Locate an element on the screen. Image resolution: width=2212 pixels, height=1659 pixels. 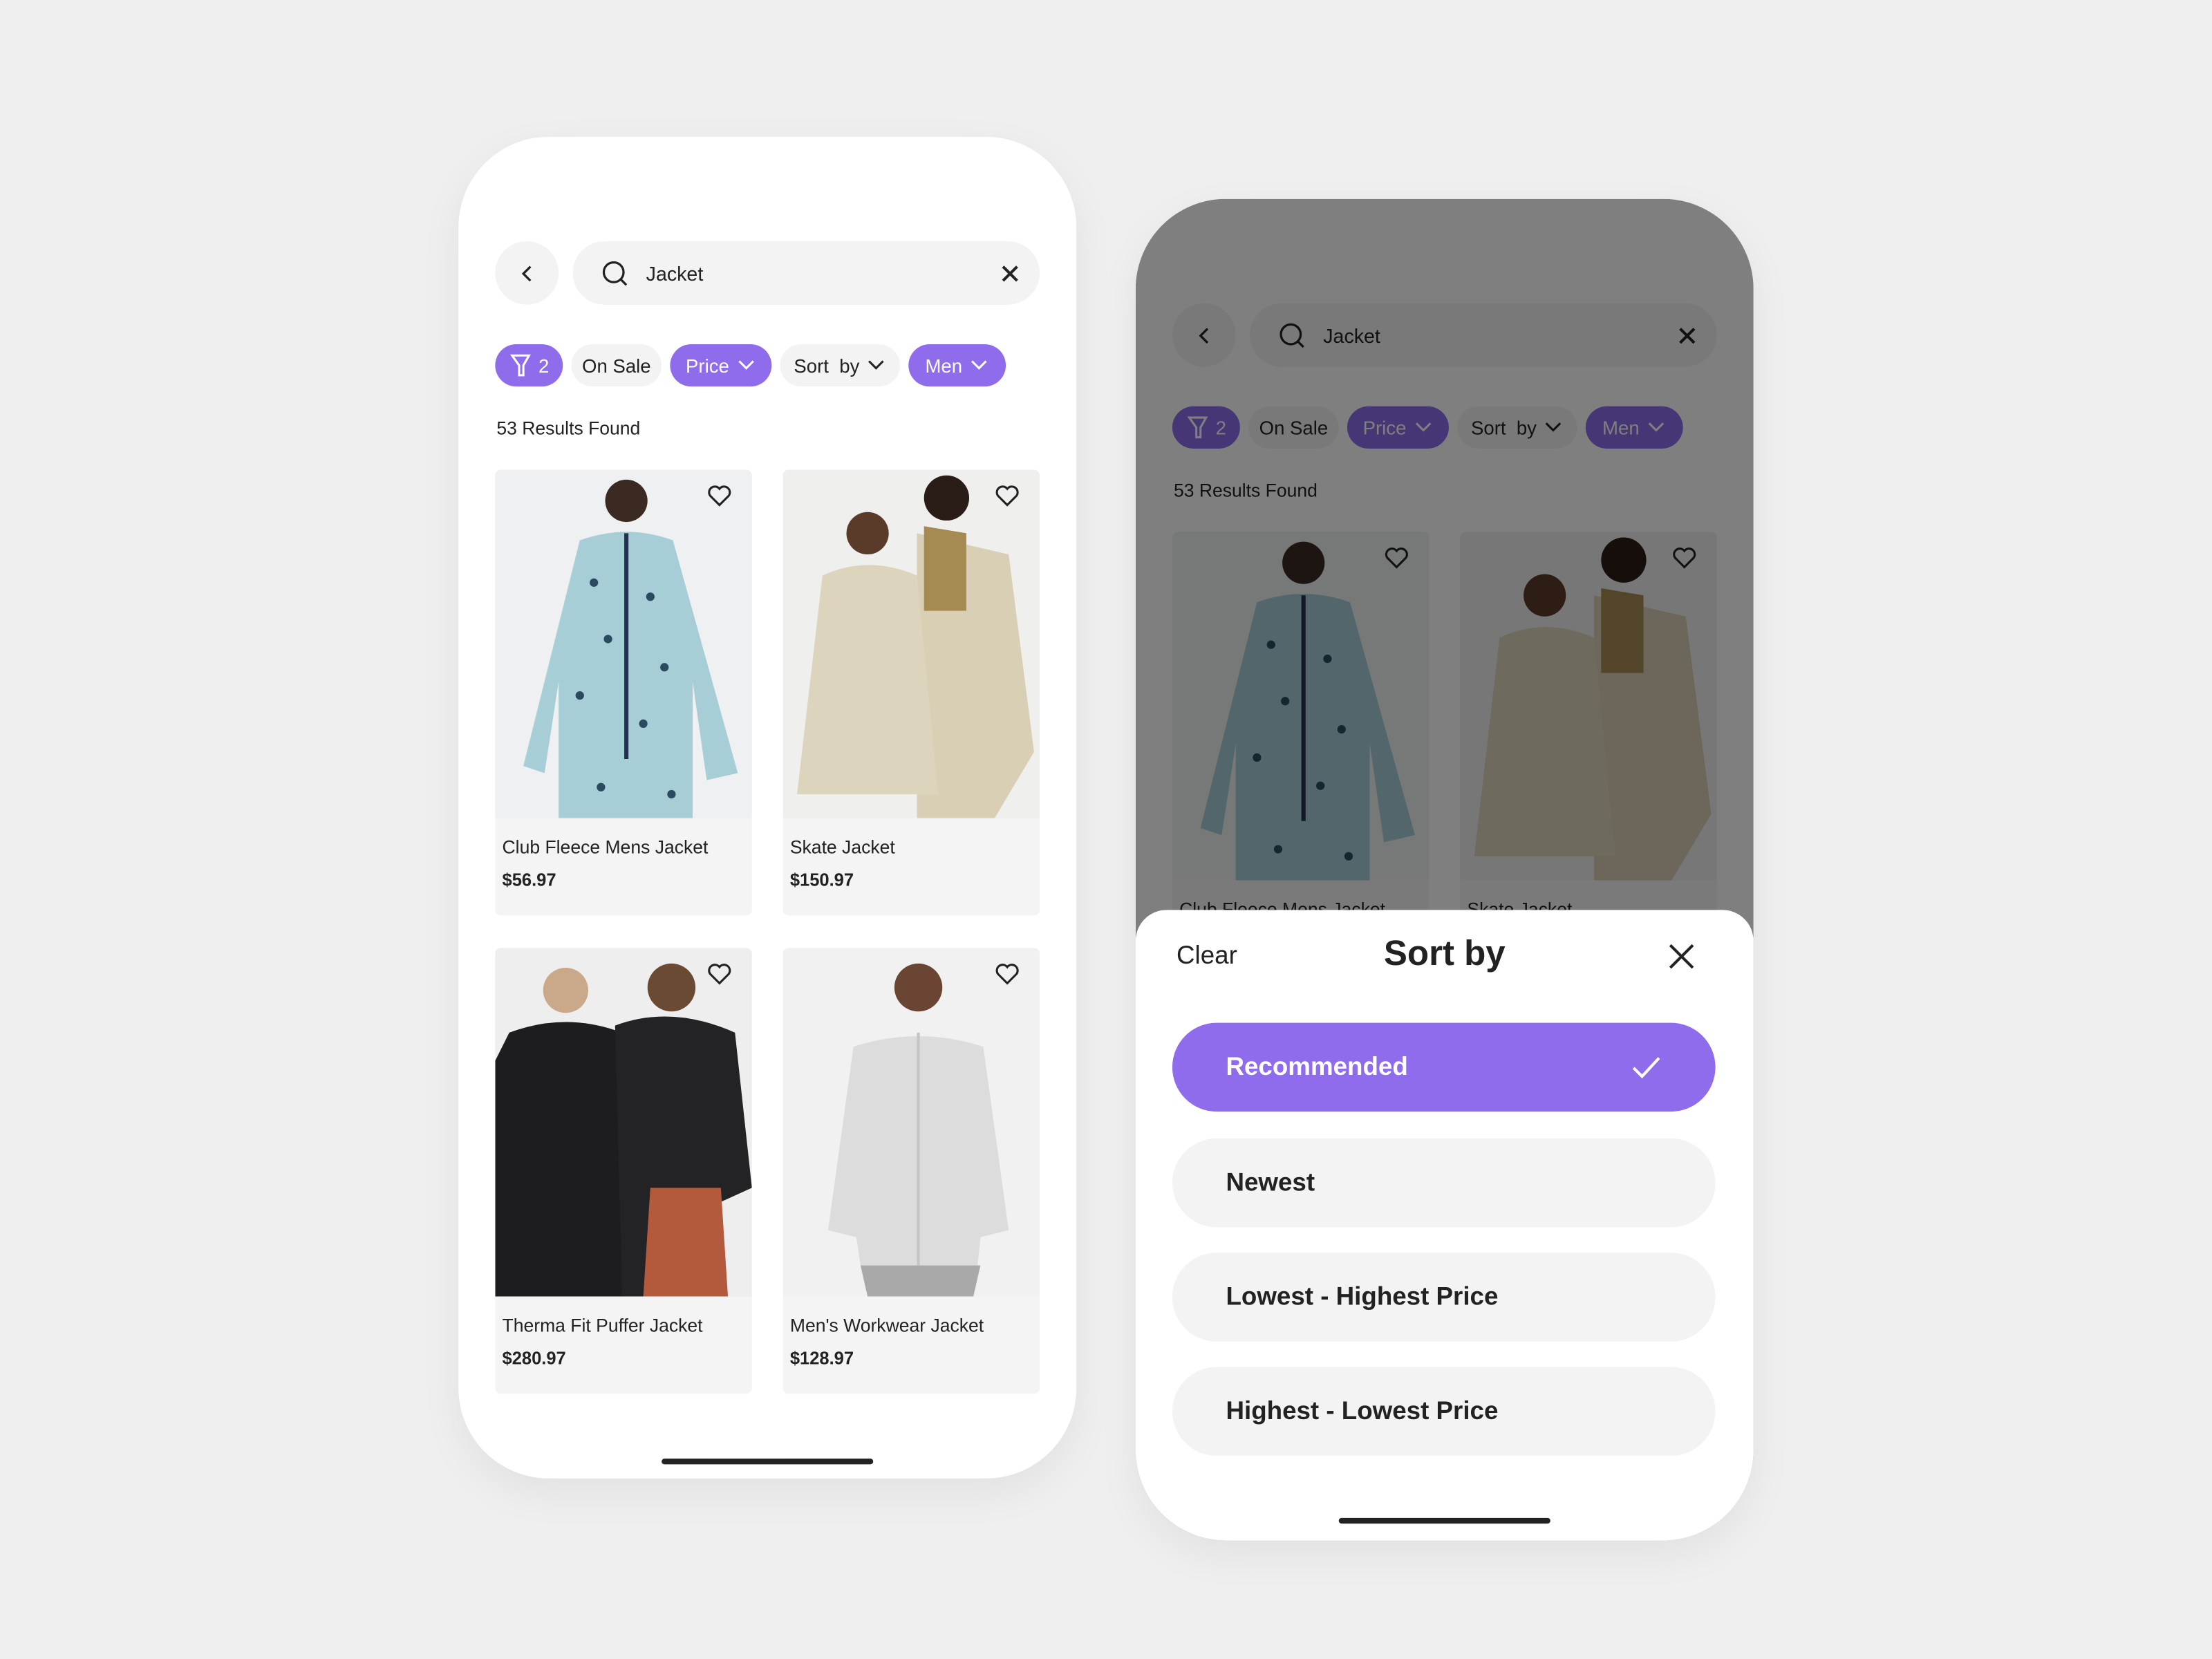
chevron-left-icon is located at coordinates (526, 273).